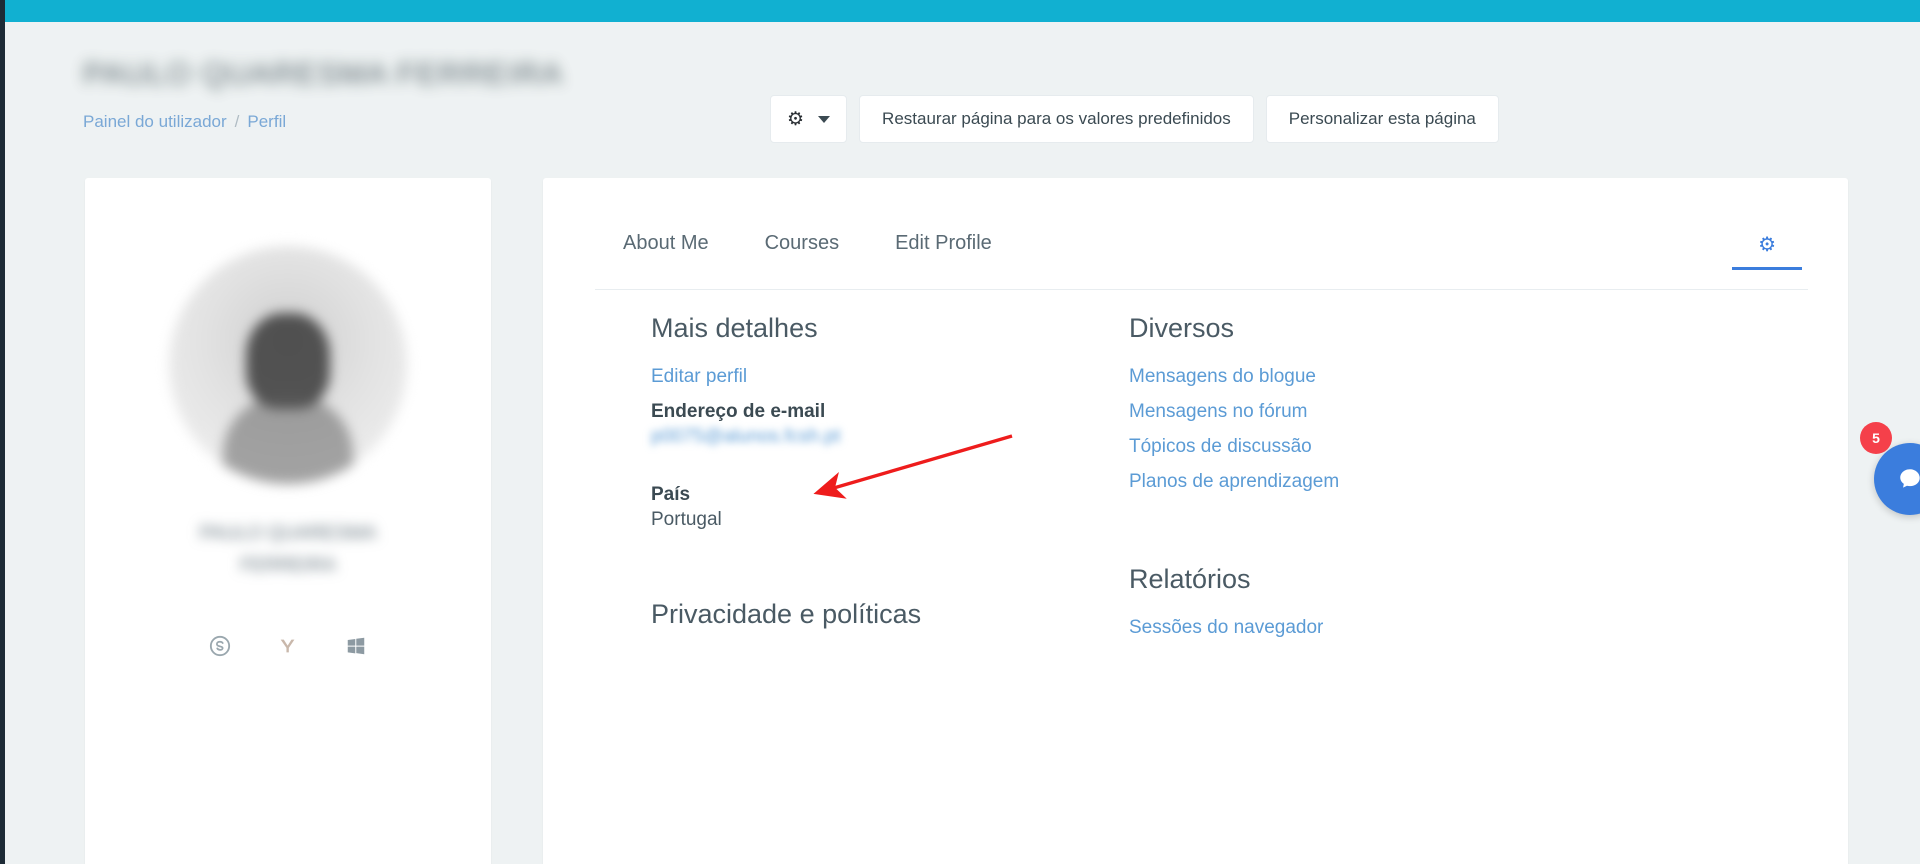 The width and height of the screenshot is (1920, 864). I want to click on tab-courses: Courses, so click(802, 243).